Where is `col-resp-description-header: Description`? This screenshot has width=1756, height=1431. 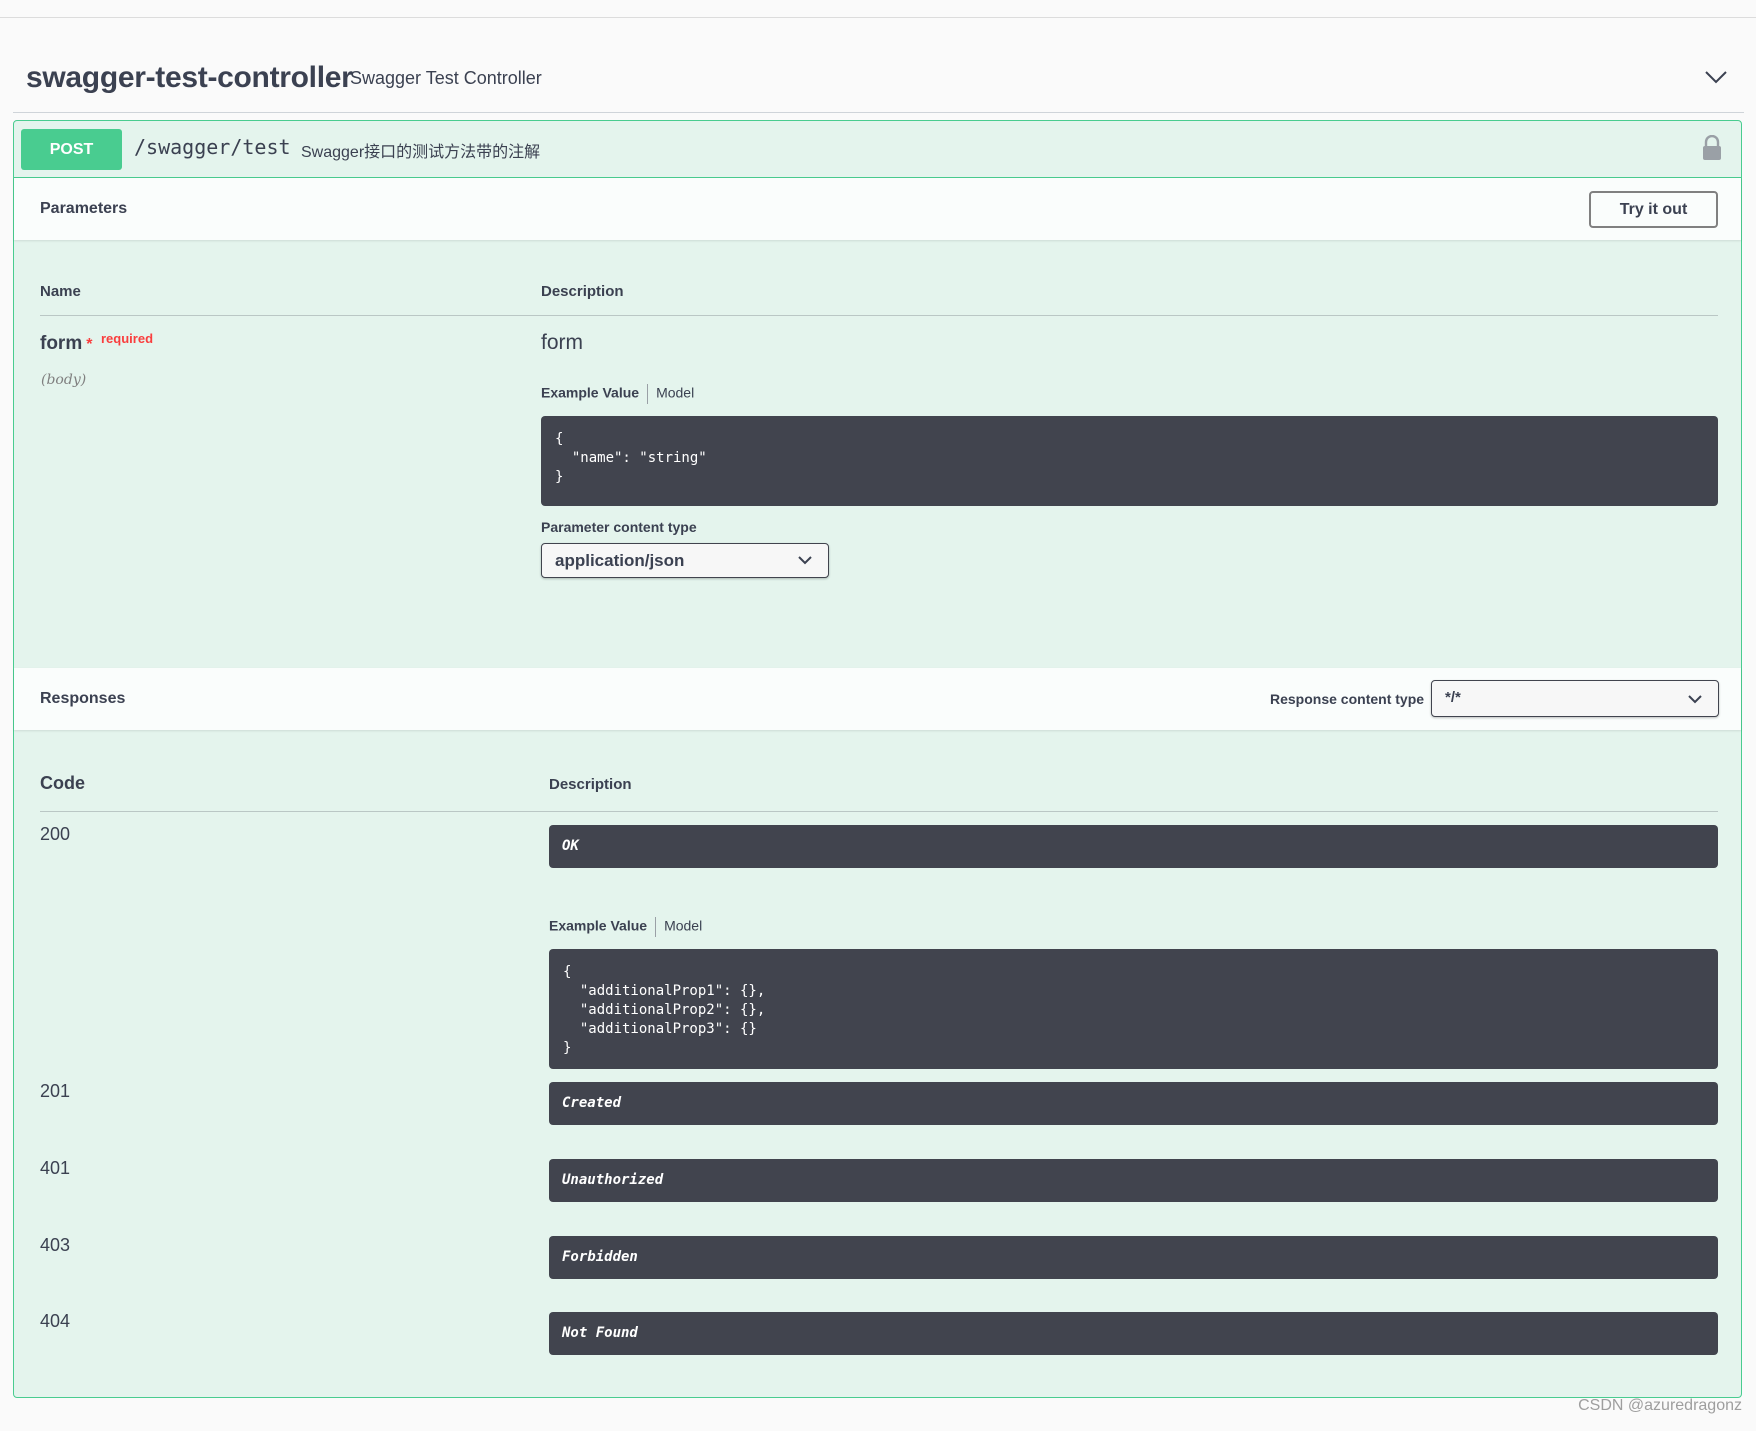
col-resp-description-header: Description is located at coordinates (590, 784).